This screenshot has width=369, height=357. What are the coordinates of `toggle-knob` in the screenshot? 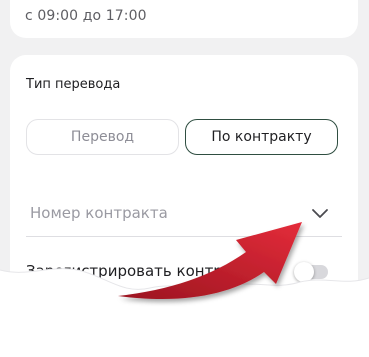 It's located at (304, 272).